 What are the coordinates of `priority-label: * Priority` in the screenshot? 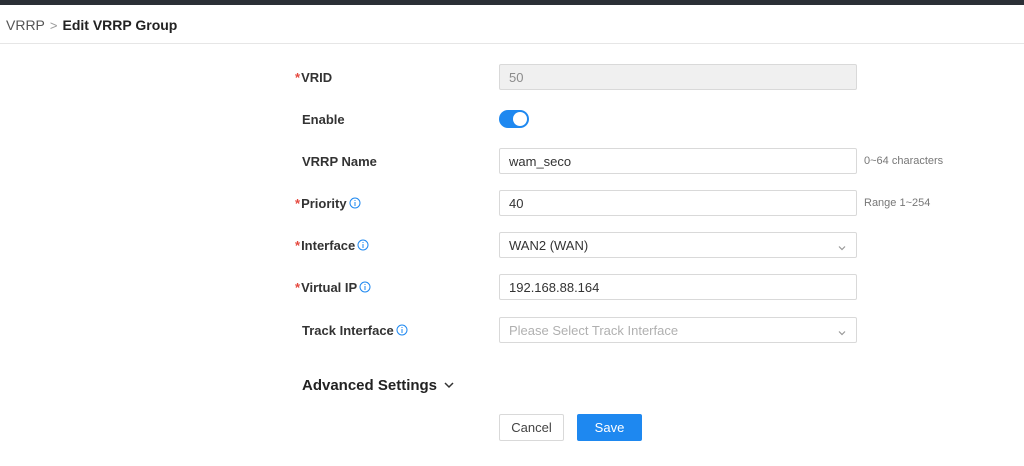 It's located at (328, 203).